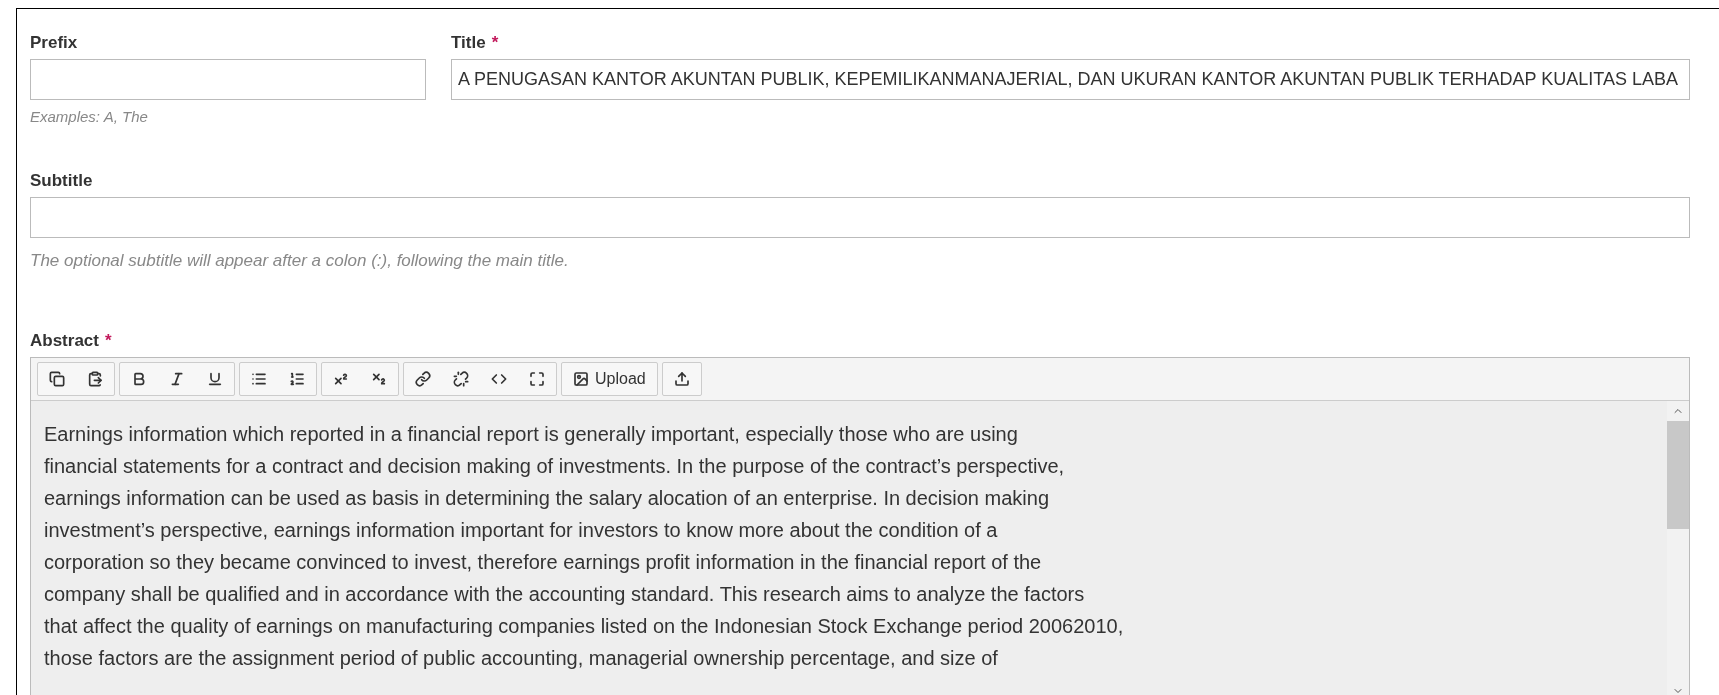 This screenshot has width=1719, height=695. I want to click on title-field: A PENUGASAN KANTOR AKUNTAN PUBLIK, KEPEMILIKANMANAJERIAL, DAN UKURAN KANTOR AKUNTAN PUBLIK TERHADAP KUALITAS LABA, so click(1070, 79).